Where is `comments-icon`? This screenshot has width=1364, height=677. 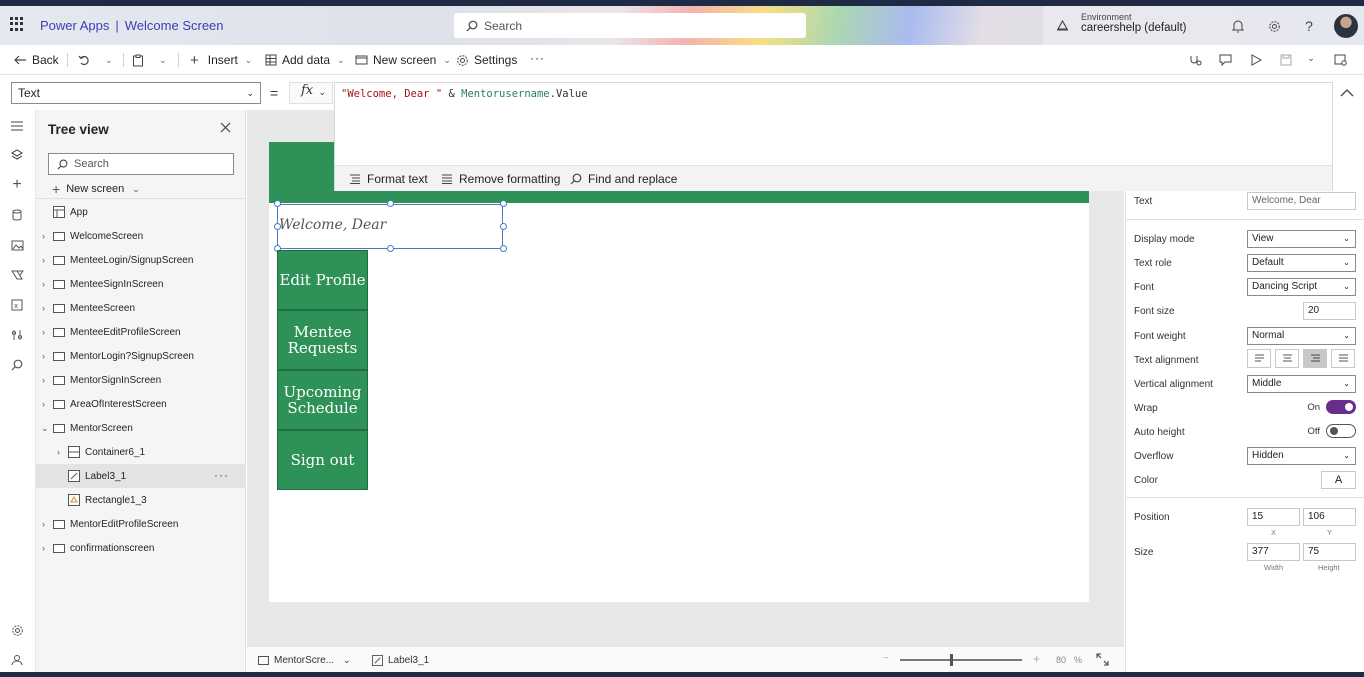 comments-icon is located at coordinates (1225, 60).